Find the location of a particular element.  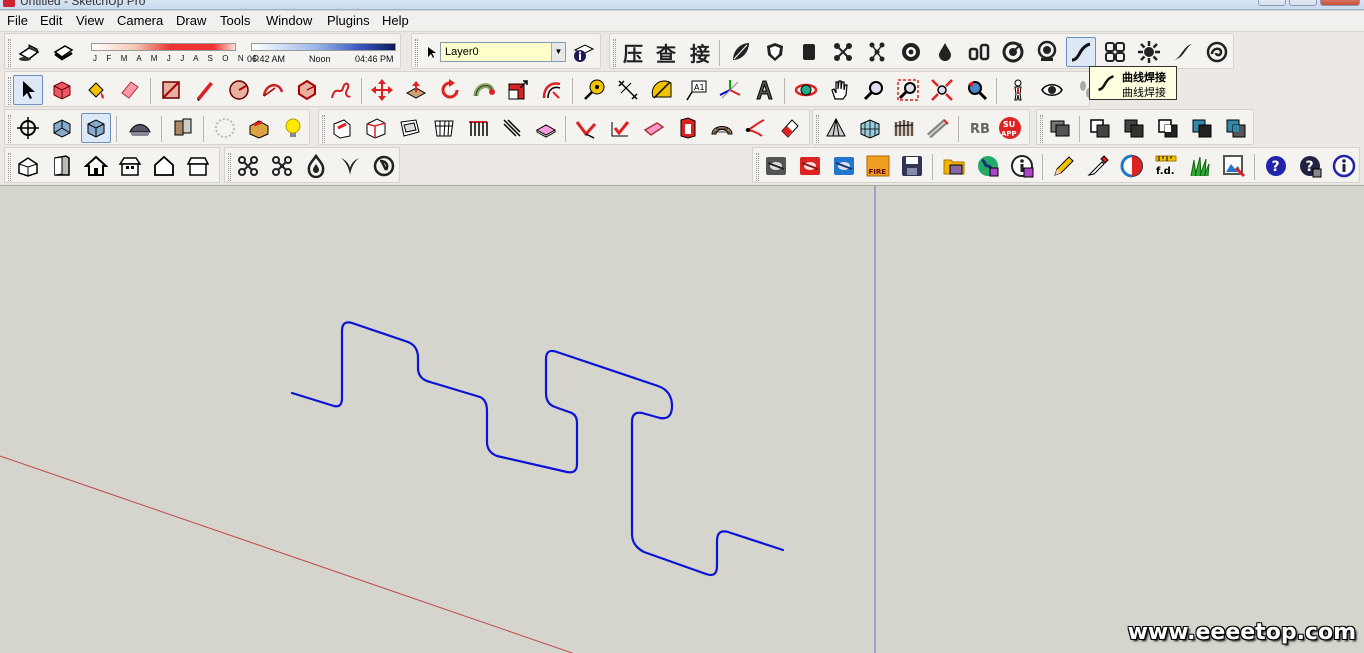

push-pull-icon is located at coordinates (416, 90).